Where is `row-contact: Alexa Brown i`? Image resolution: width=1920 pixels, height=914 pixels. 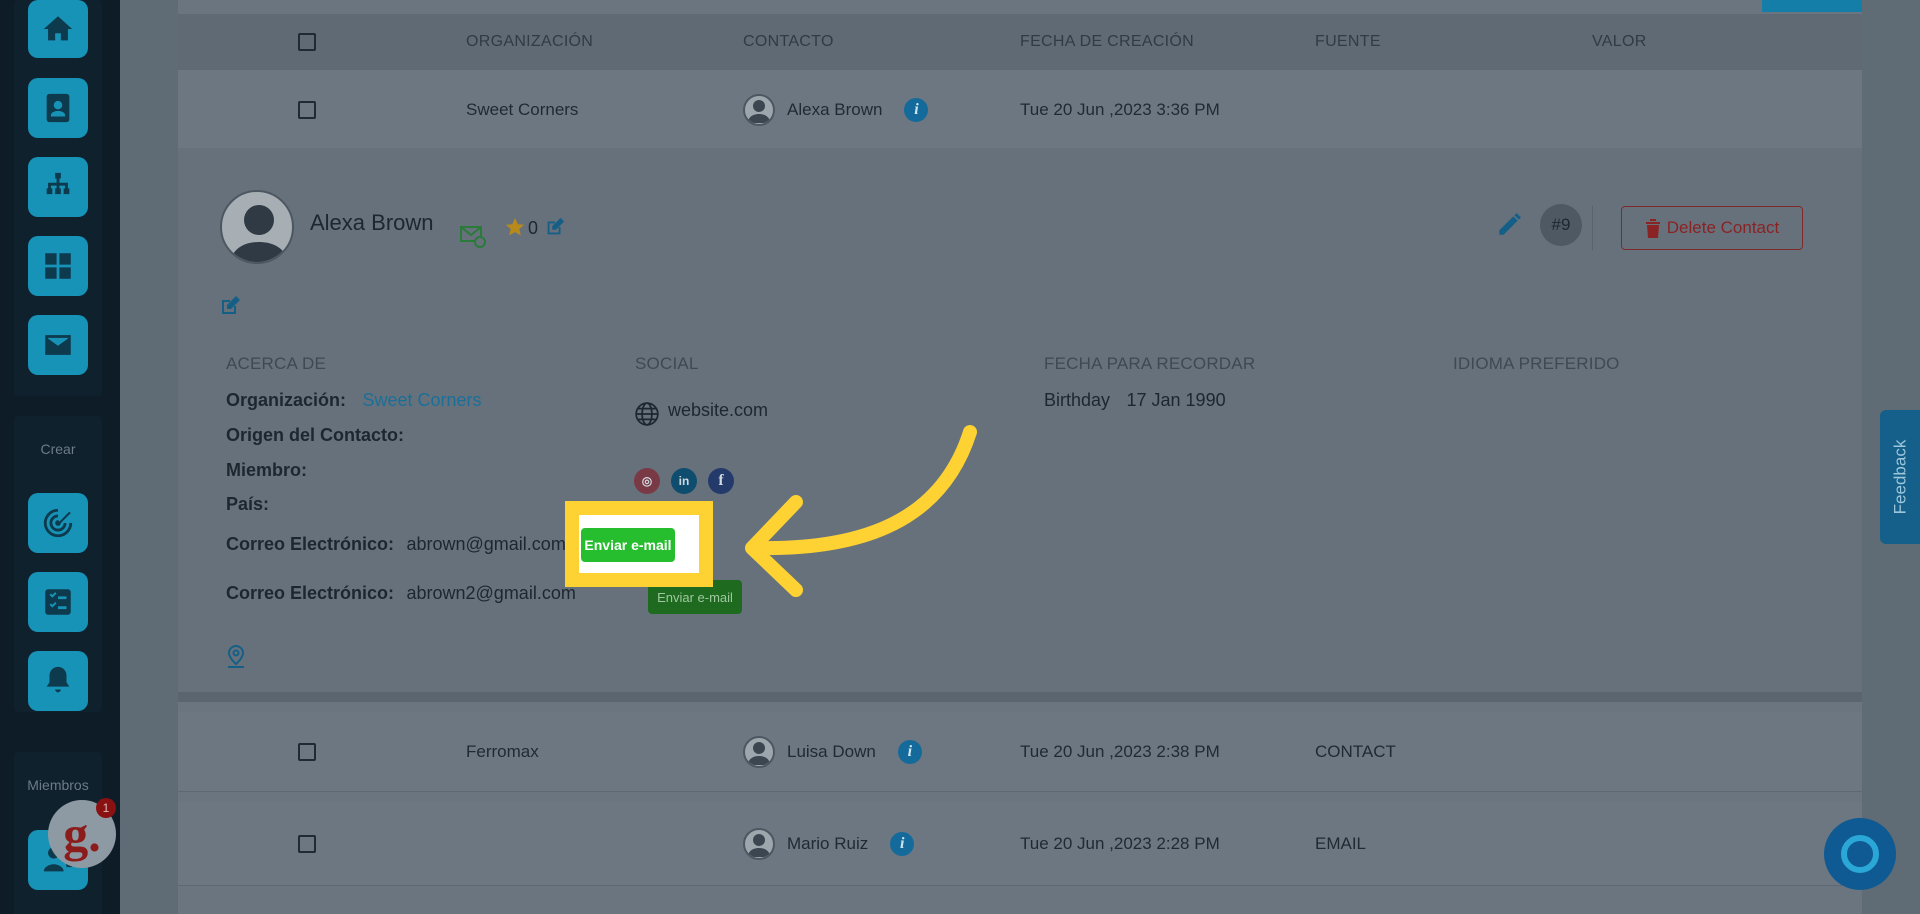
row-contact: Alexa Brown i is located at coordinates (836, 109).